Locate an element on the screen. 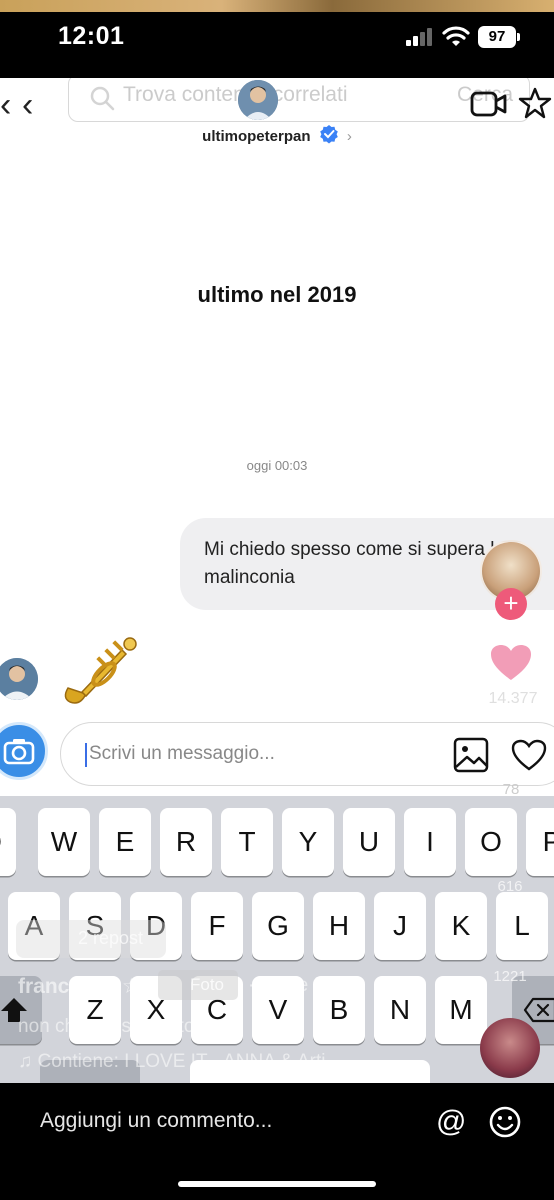 Image resolution: width=554 pixels, height=1200 pixels. video-call-icon is located at coordinates (489, 104).